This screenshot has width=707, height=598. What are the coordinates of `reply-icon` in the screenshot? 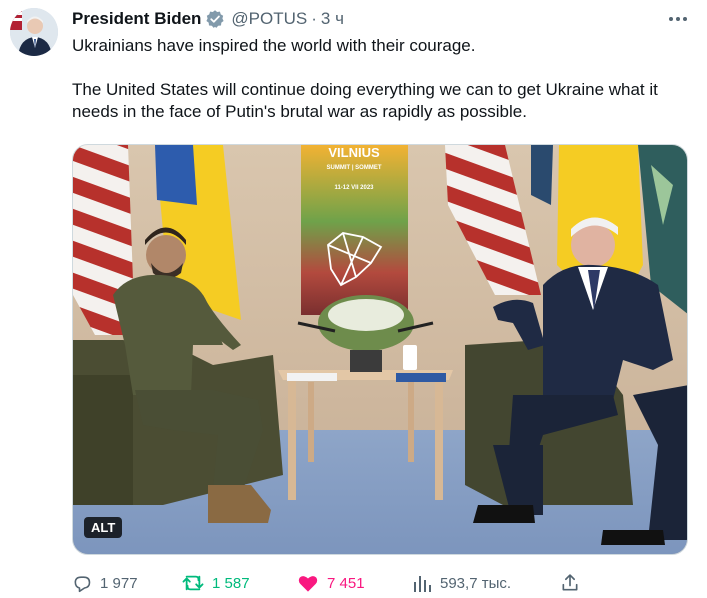 It's located at (82, 584).